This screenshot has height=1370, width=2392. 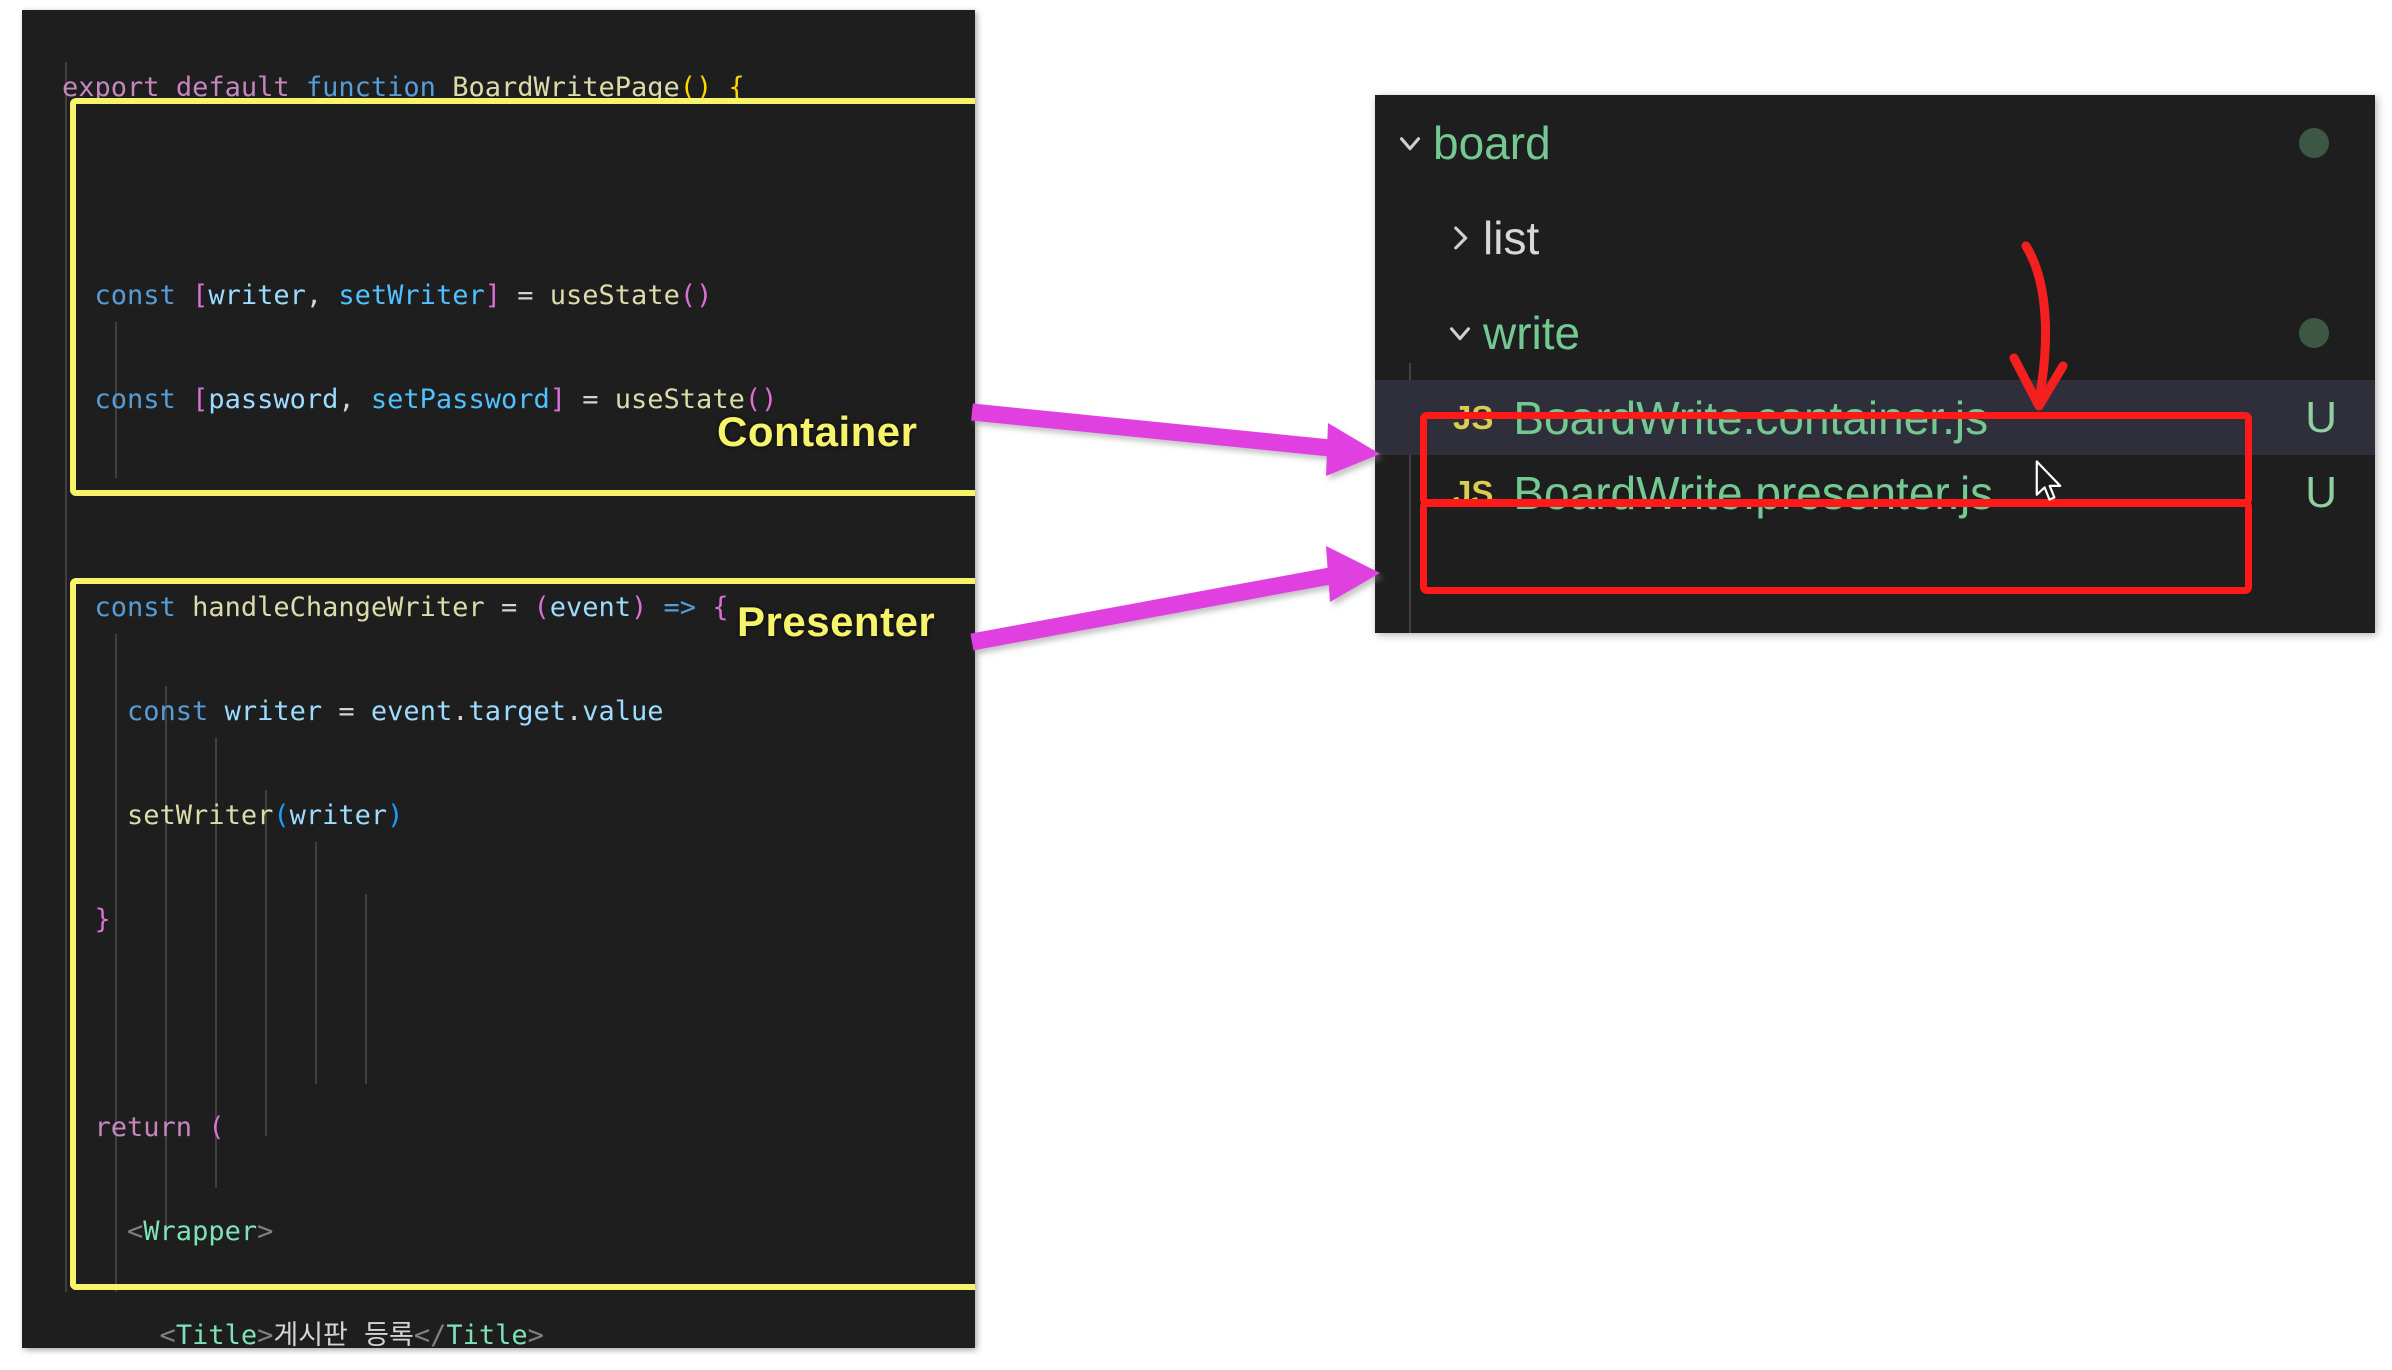 What do you see at coordinates (1511, 237) in the screenshot?
I see `tree-folder-label: list` at bounding box center [1511, 237].